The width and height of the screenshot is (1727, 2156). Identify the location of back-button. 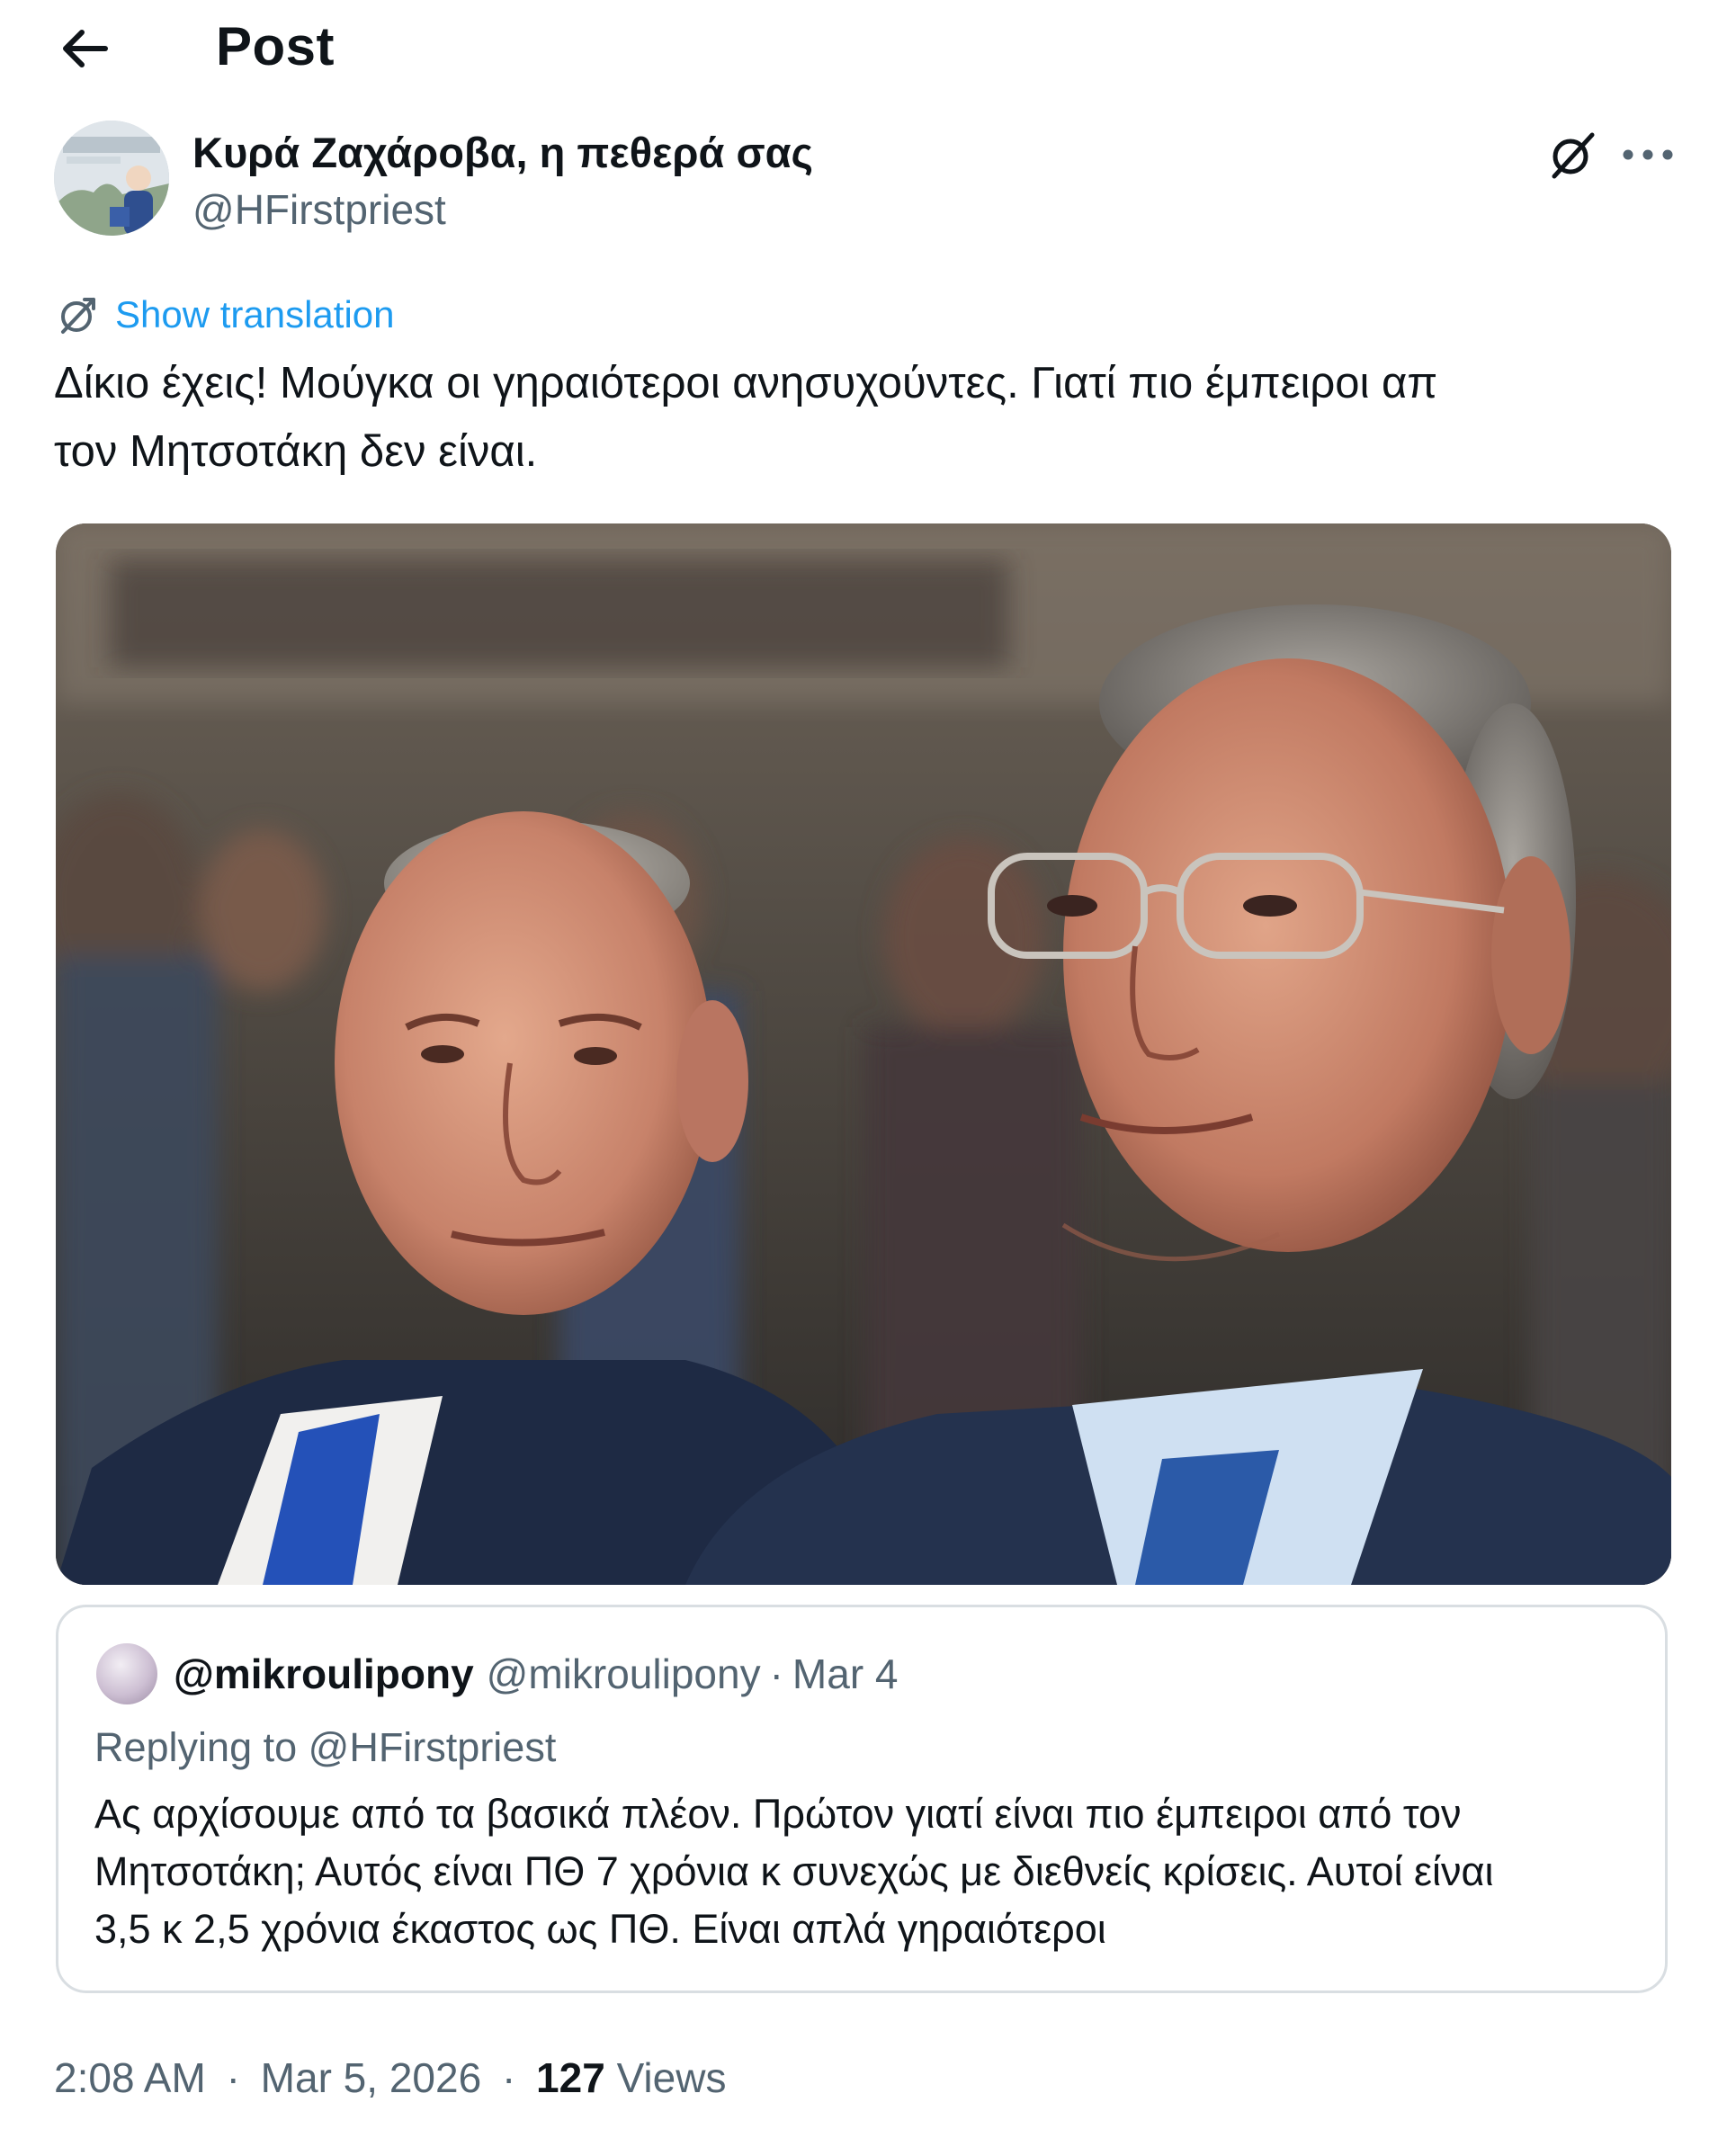
(84, 48).